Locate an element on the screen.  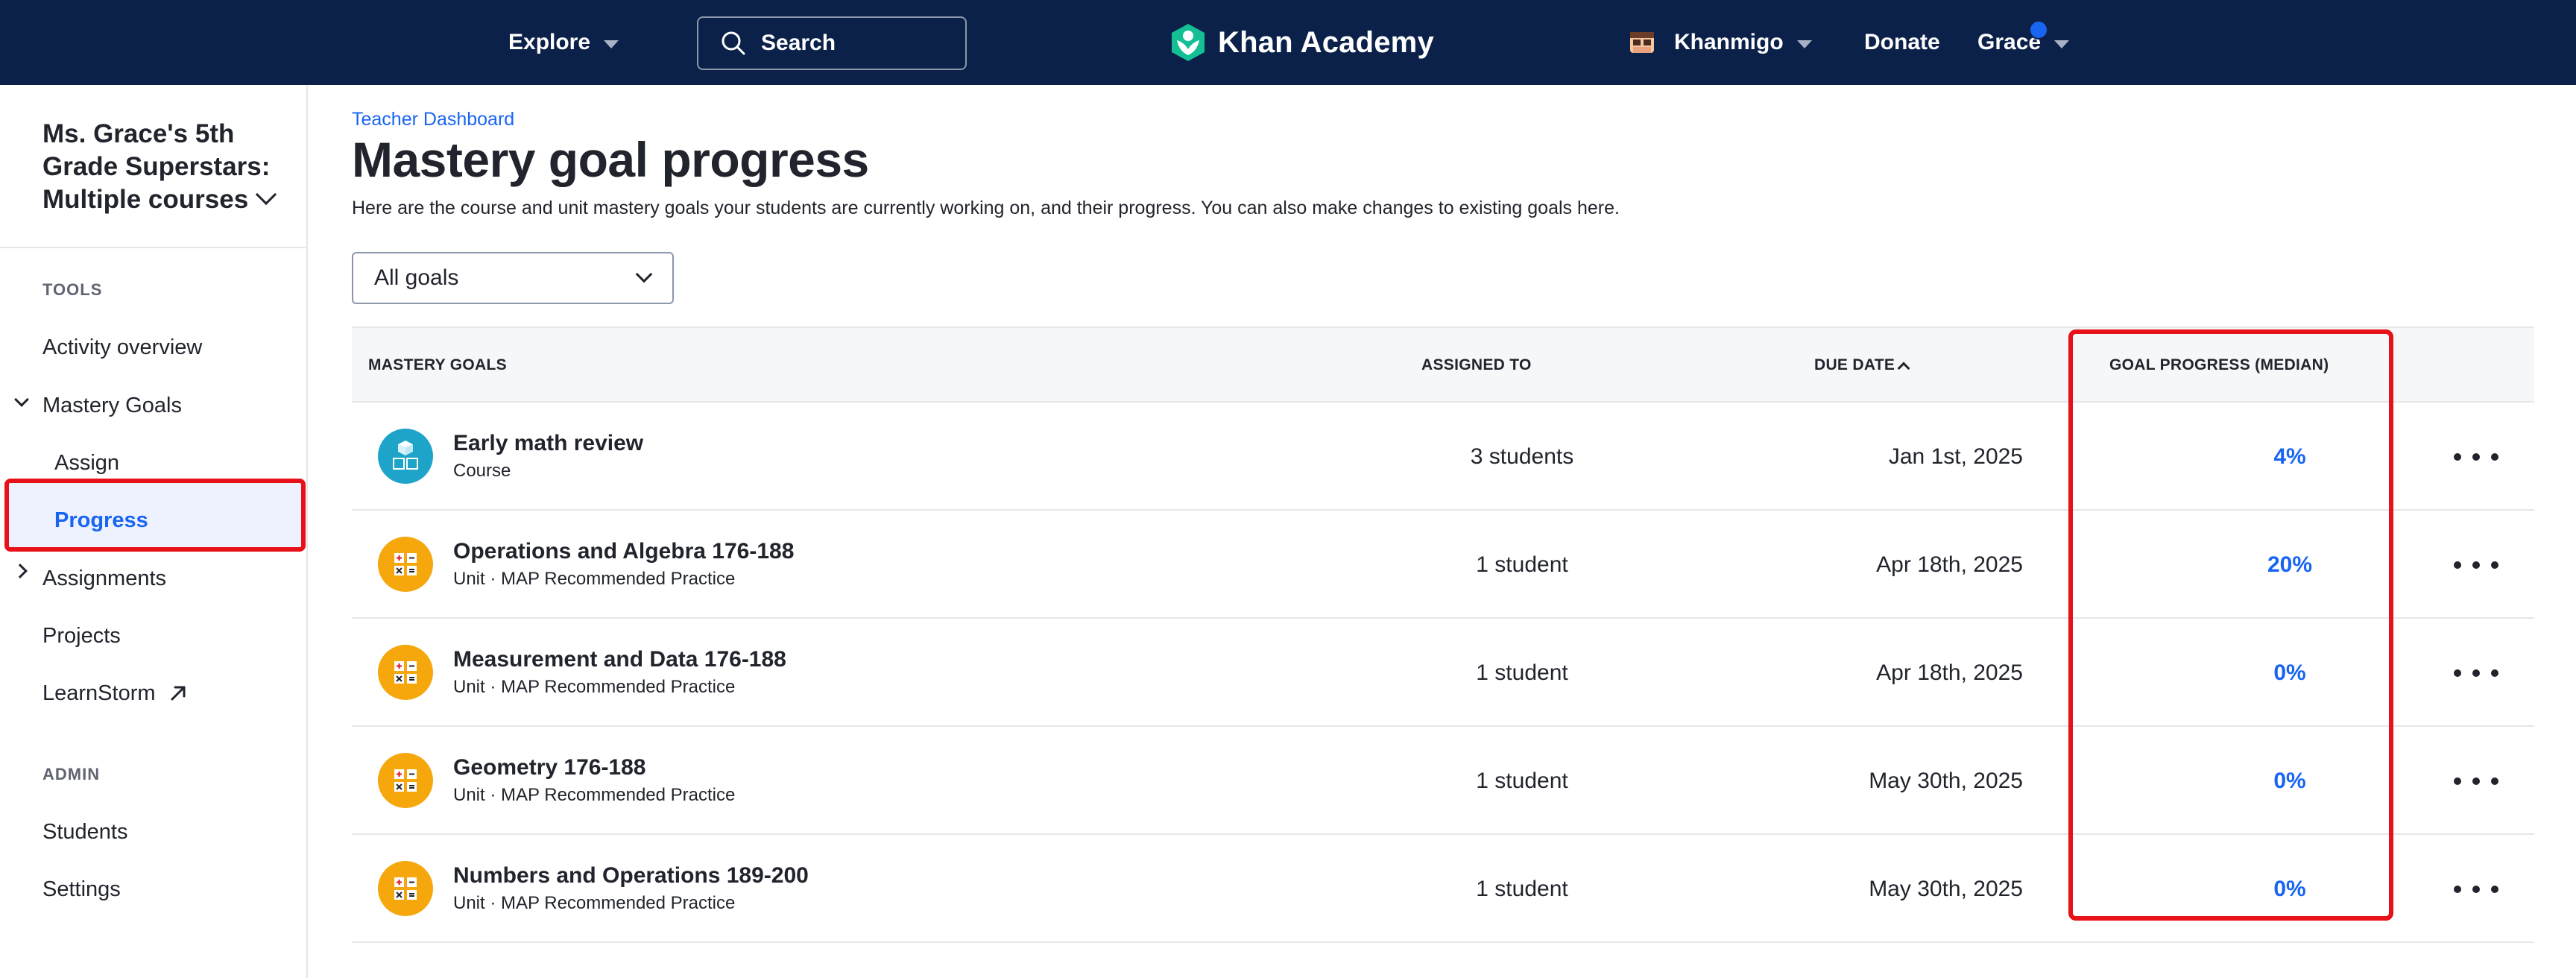
breadcrumb-teacher-dashboard: Teacher Dashboard is located at coordinates (433, 120).